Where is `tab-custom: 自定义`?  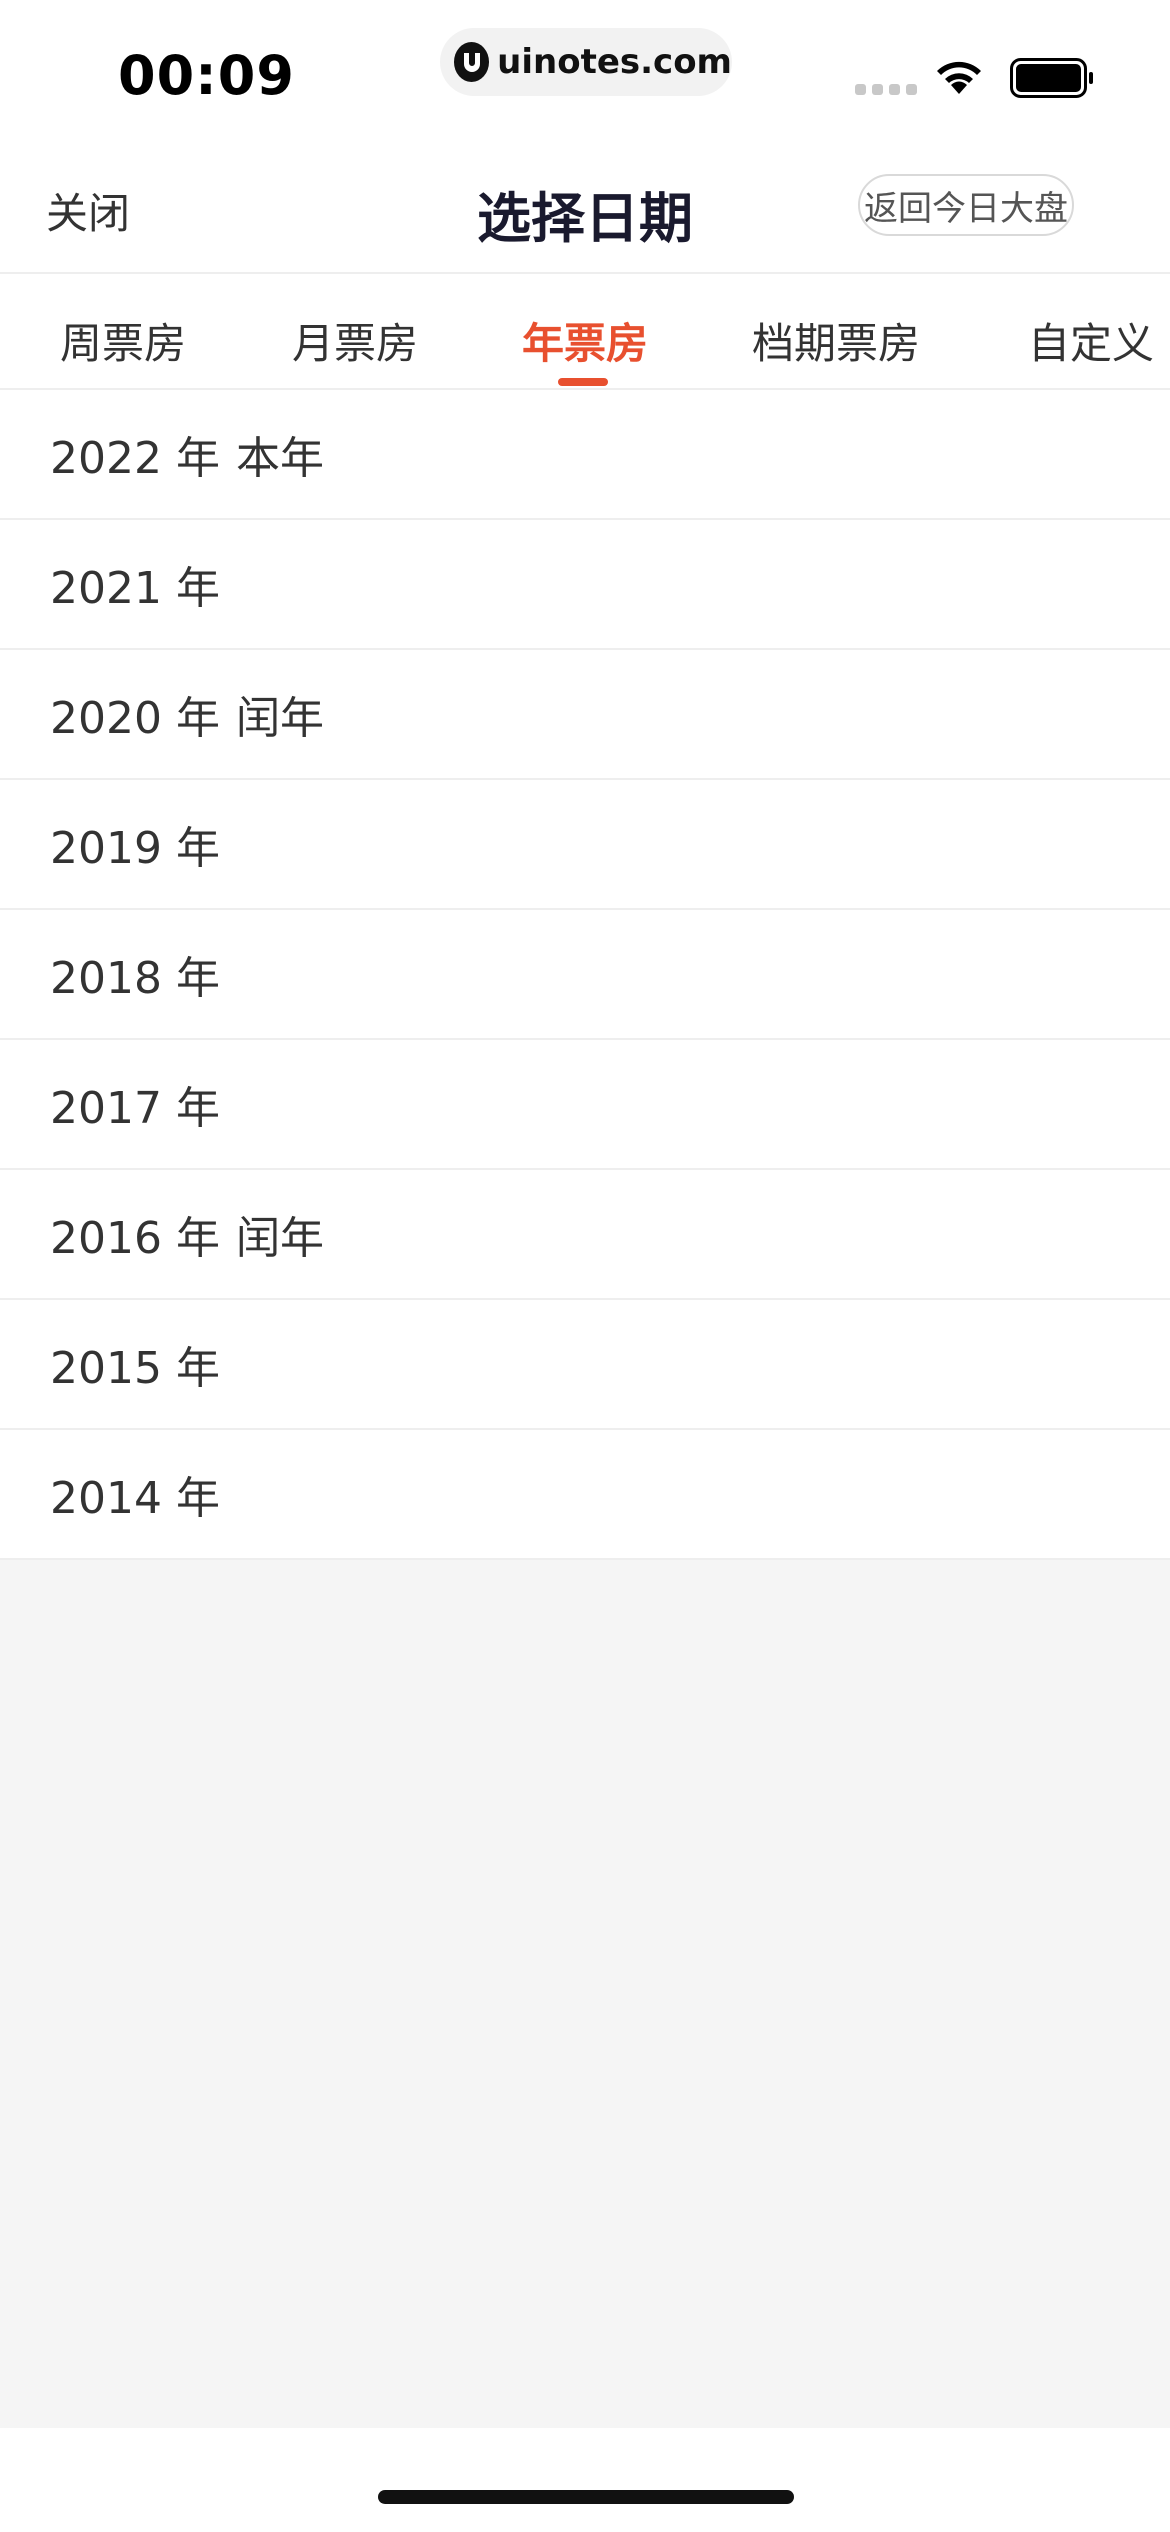 tab-custom: 自定义 is located at coordinates (1091, 340).